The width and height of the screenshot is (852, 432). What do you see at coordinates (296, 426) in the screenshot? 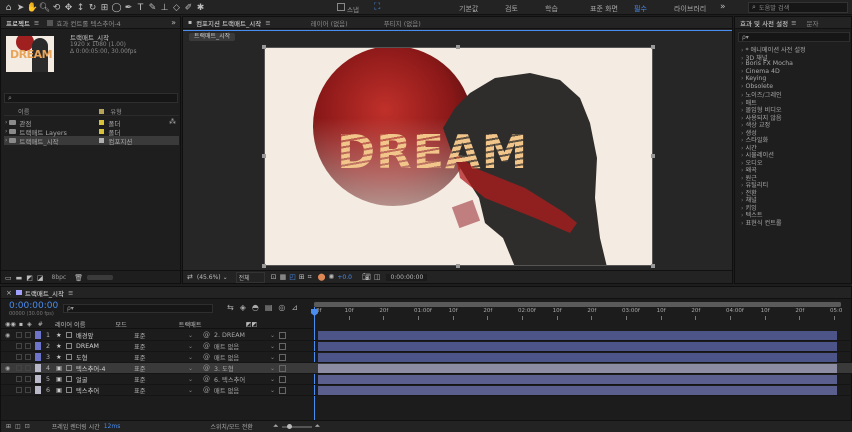
I see `zoom-slider` at bounding box center [296, 426].